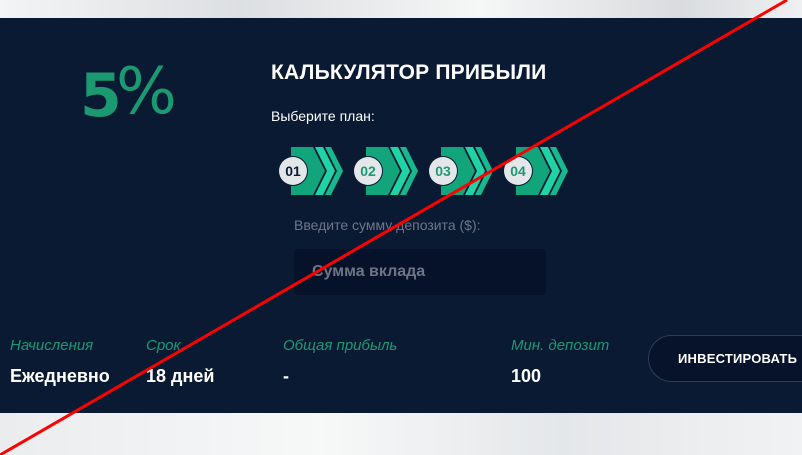  I want to click on plan-button-04: 04, so click(535, 171).